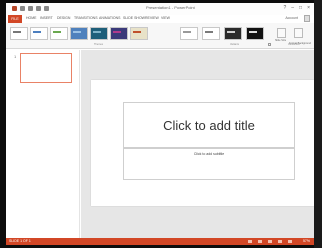  Describe the element at coordinates (46, 8) in the screenshot. I see `start-slideshow-icon` at that location.